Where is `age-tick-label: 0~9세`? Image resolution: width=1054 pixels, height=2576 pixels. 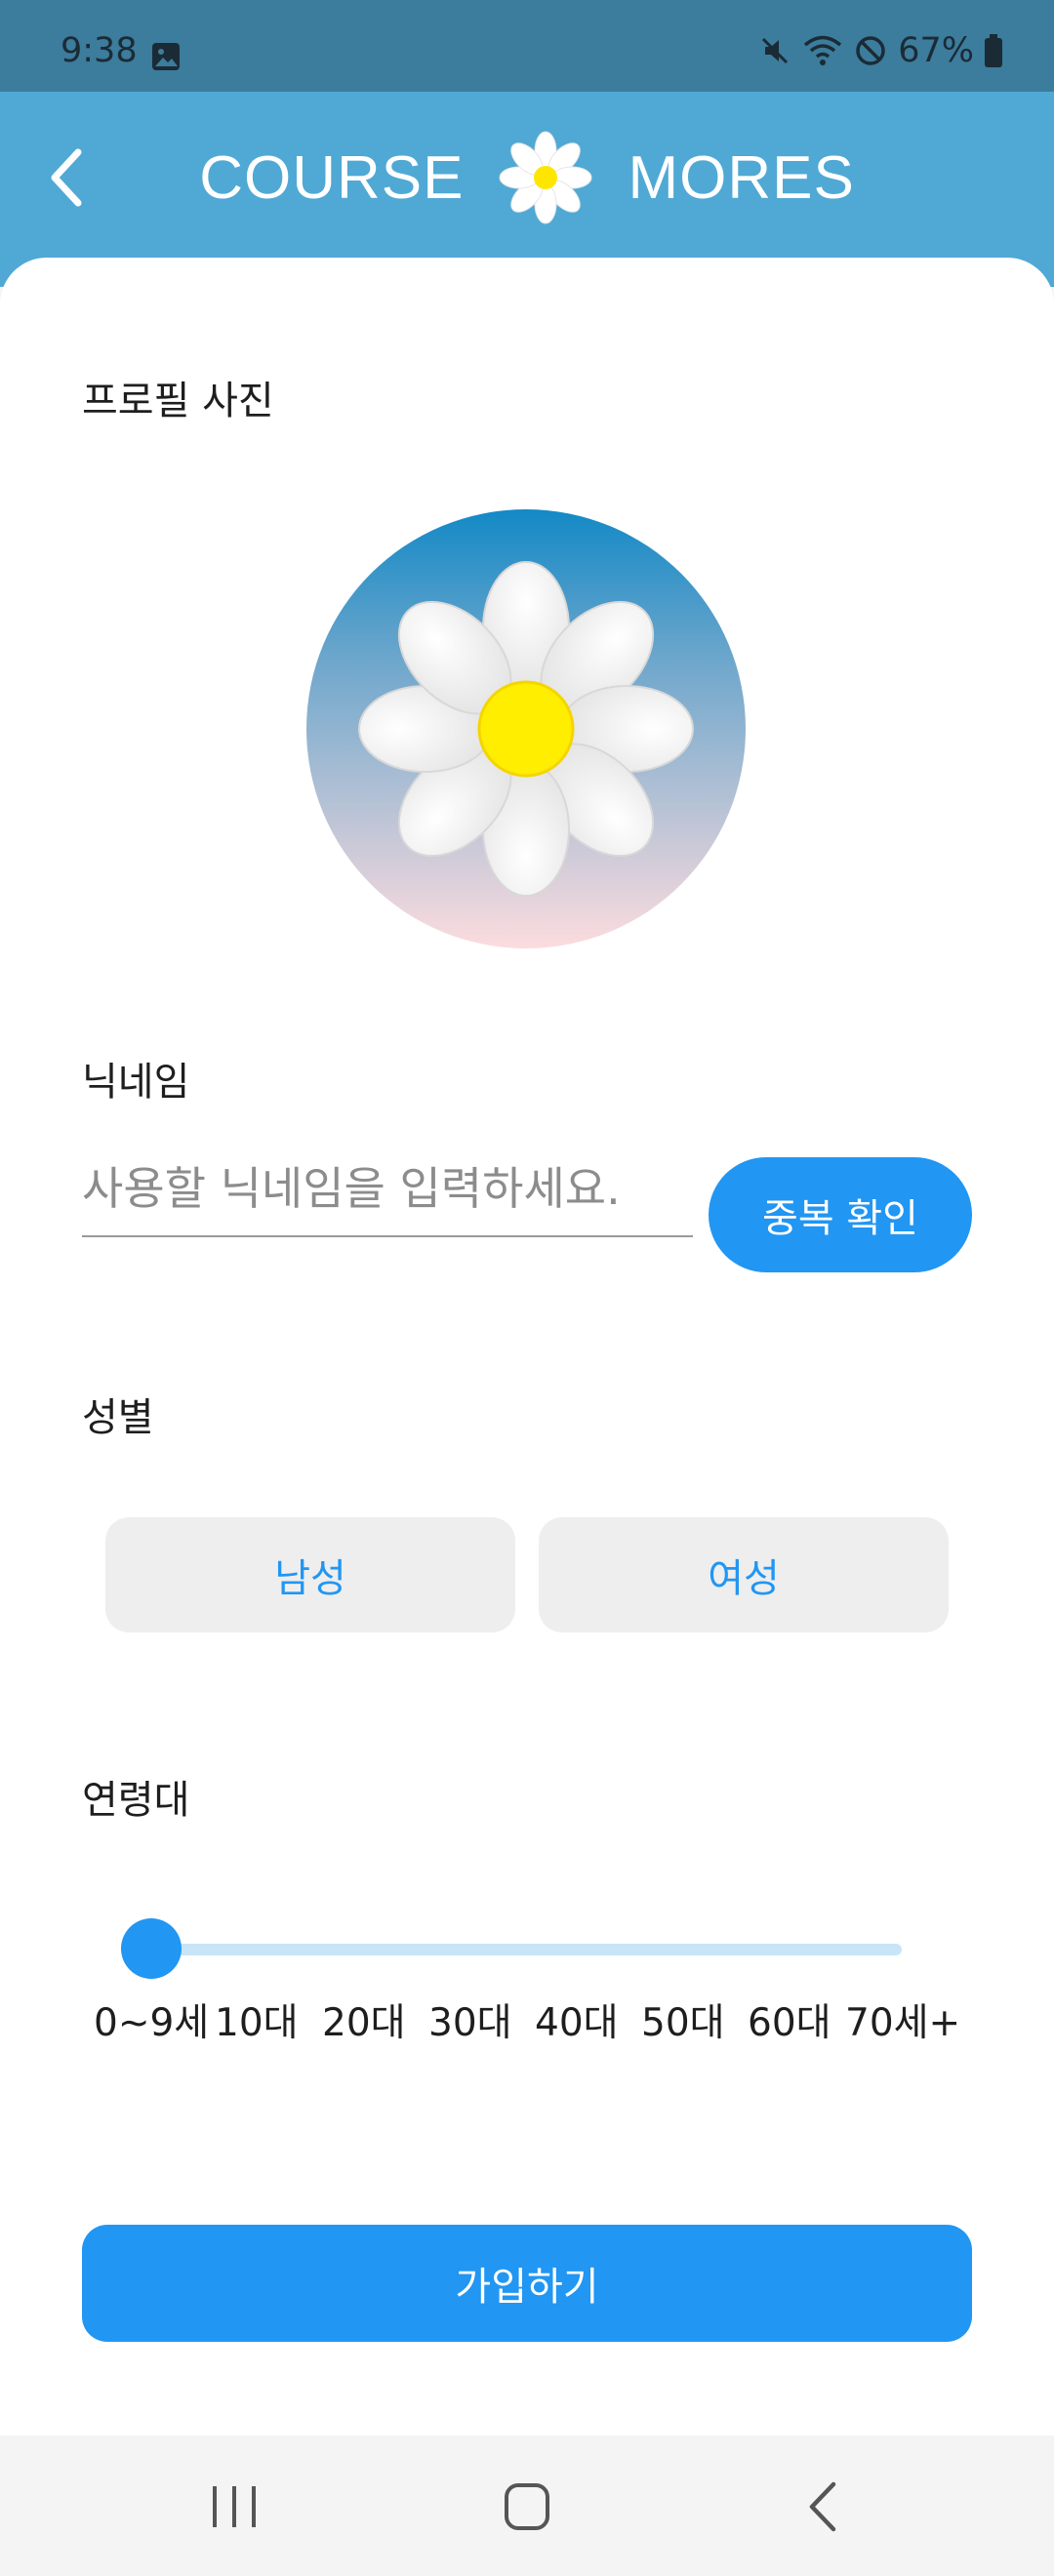
age-tick-label: 0~9세 is located at coordinates (152, 2023).